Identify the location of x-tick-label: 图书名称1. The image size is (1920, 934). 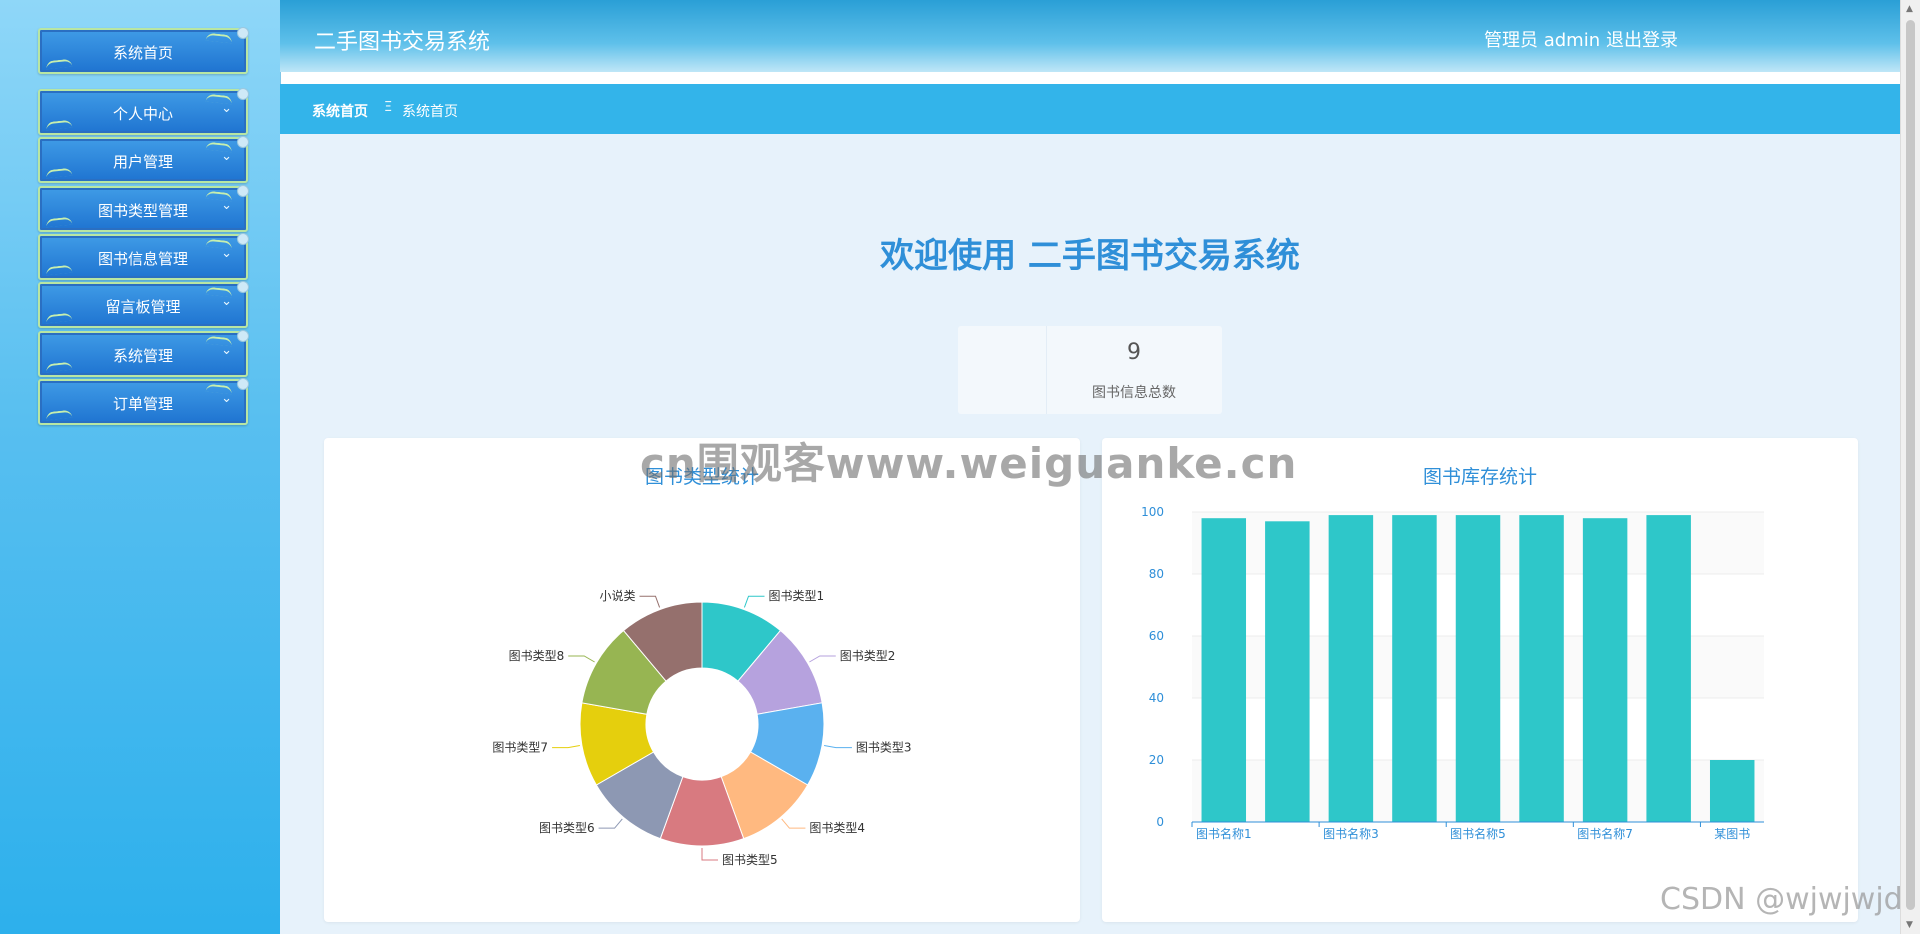
(1224, 833).